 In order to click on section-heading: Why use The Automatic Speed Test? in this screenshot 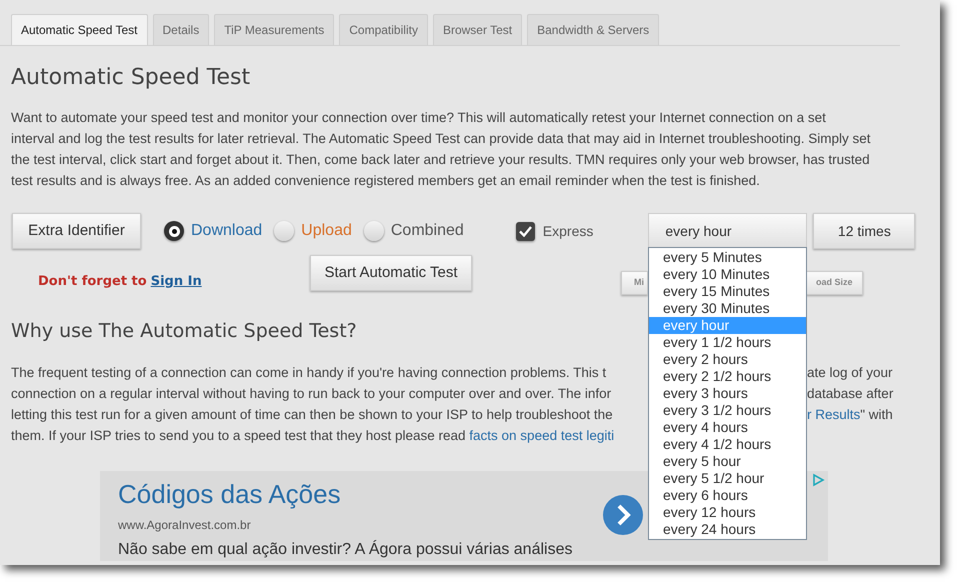, I will do `click(184, 331)`.